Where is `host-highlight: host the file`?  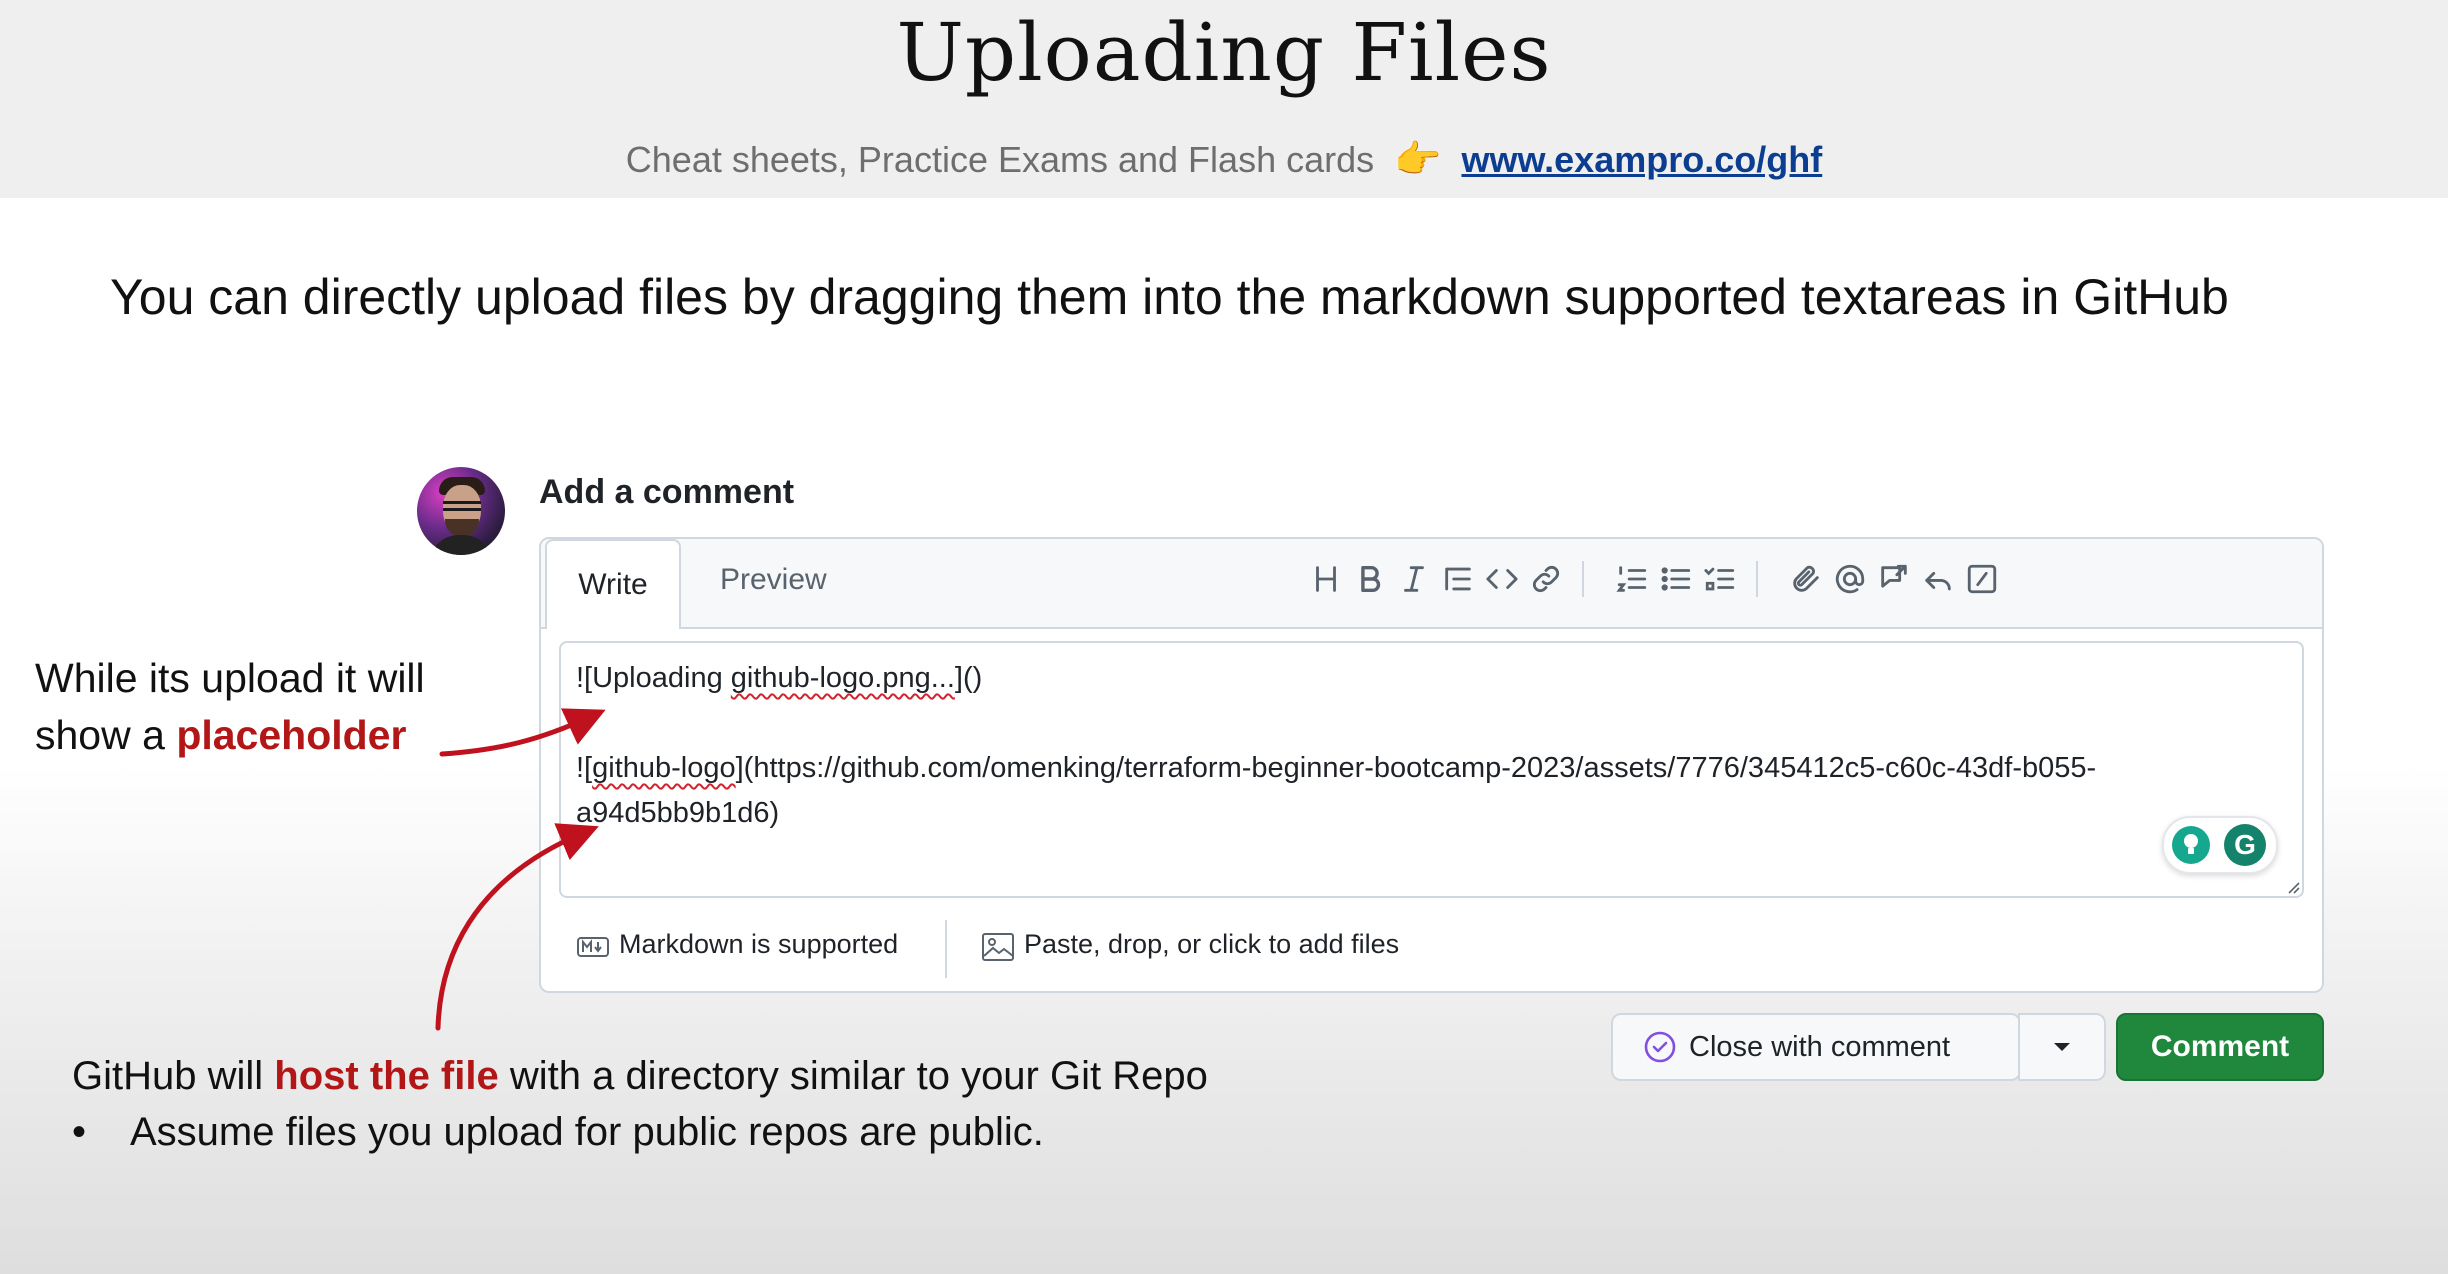
host-highlight: host the file is located at coordinates (386, 1076).